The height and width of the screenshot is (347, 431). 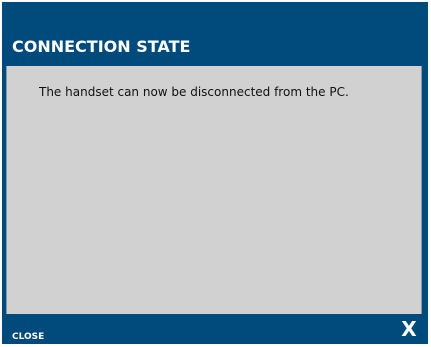 I want to click on close-icon: X, so click(x=409, y=329).